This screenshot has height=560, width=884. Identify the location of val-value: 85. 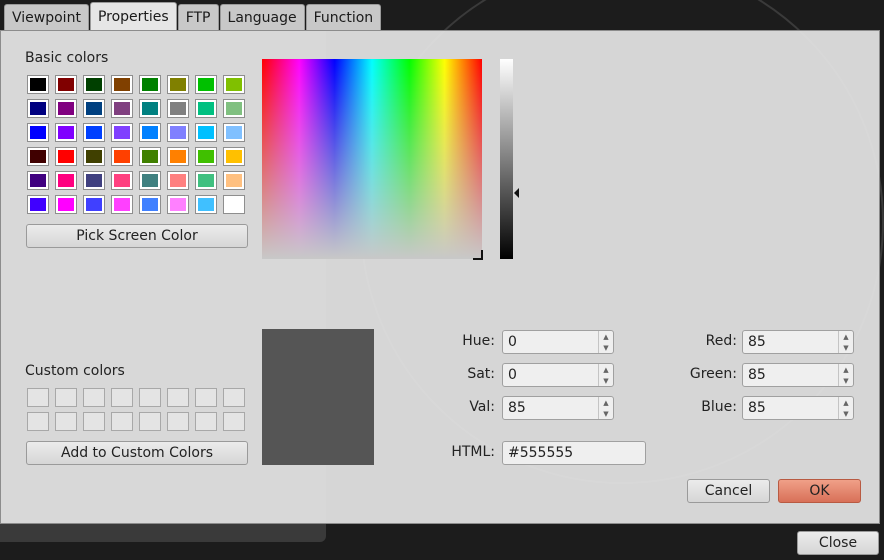
(517, 408).